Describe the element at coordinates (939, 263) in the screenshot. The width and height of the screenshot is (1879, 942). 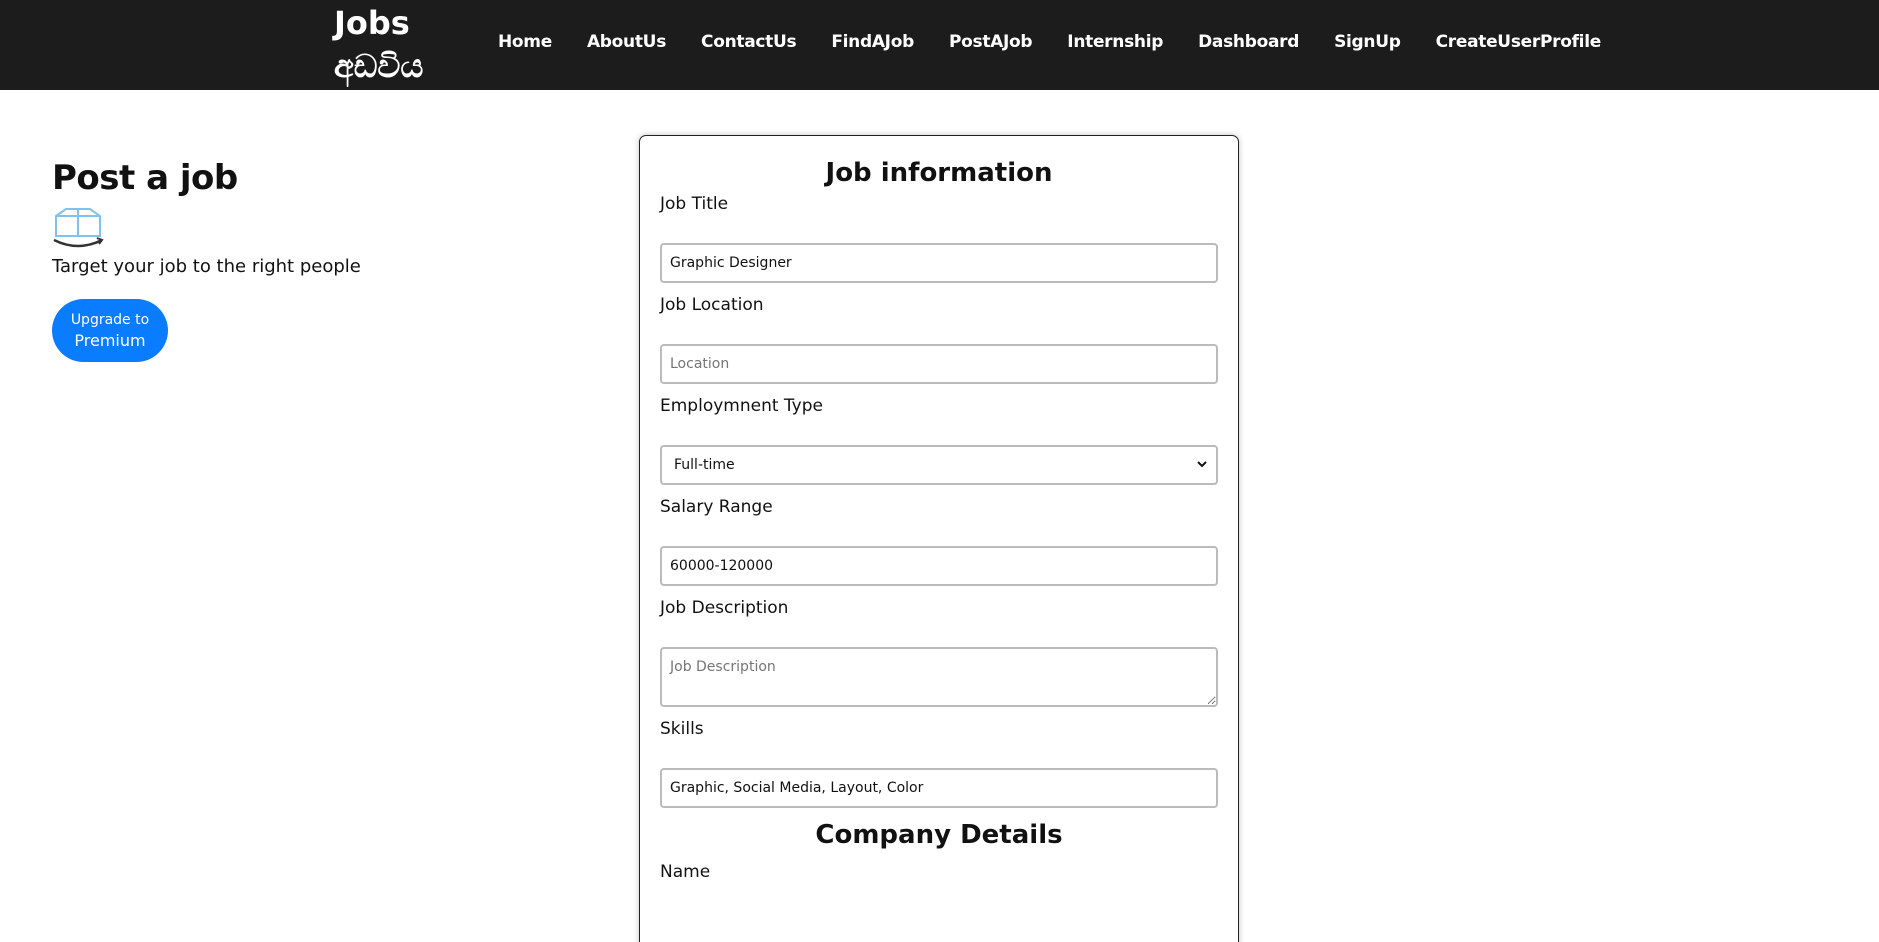
I see `job-title-input` at that location.